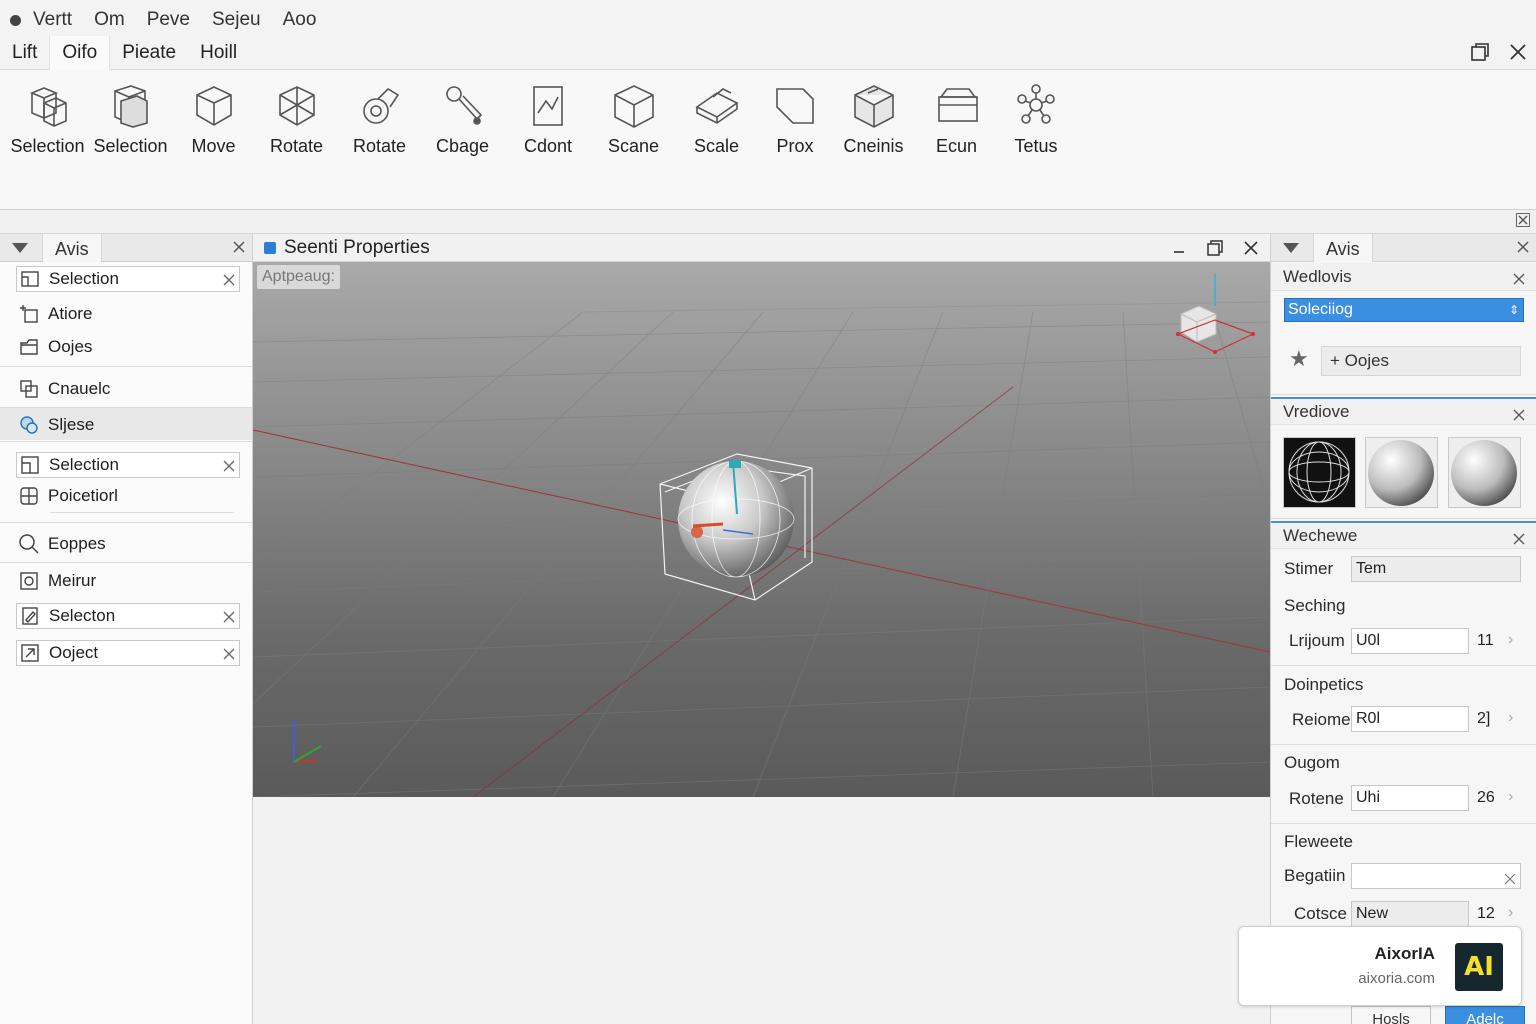  Describe the element at coordinates (55, 347) in the screenshot. I see `list-item-oojes: Oojes` at that location.